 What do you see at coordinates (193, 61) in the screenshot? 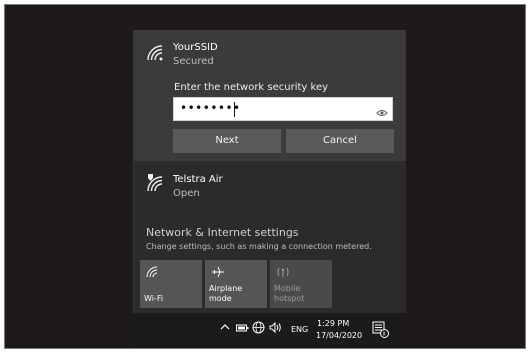
I see `selected-network-status: Secured` at bounding box center [193, 61].